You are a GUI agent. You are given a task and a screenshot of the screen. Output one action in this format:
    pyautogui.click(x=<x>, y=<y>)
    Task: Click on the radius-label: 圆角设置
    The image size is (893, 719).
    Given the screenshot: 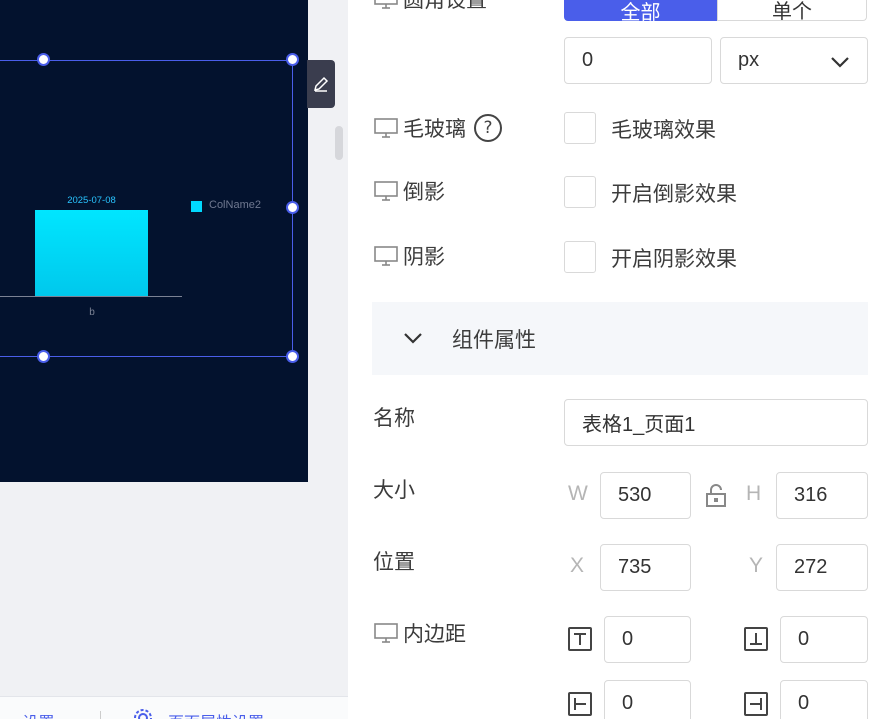 What is the action you would take?
    pyautogui.click(x=430, y=7)
    